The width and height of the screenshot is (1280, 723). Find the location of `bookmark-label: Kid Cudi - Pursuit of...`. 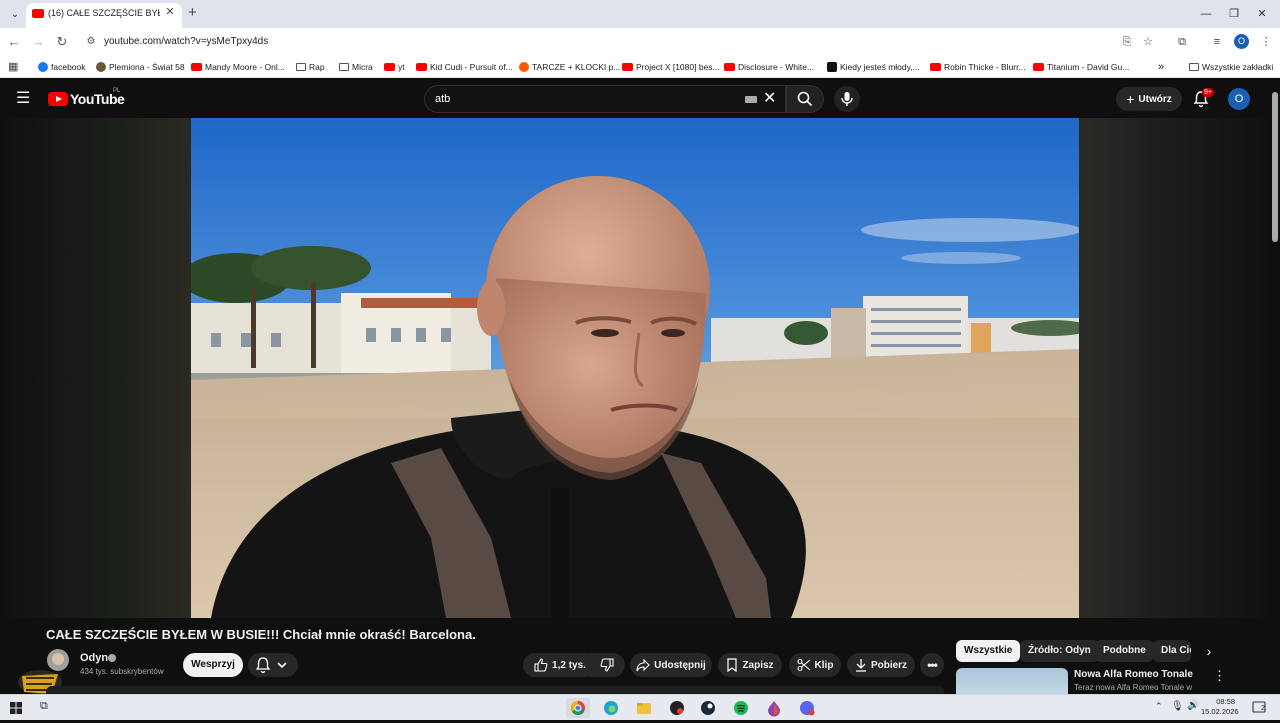

bookmark-label: Kid Cudi - Pursuit of... is located at coordinates (471, 67).